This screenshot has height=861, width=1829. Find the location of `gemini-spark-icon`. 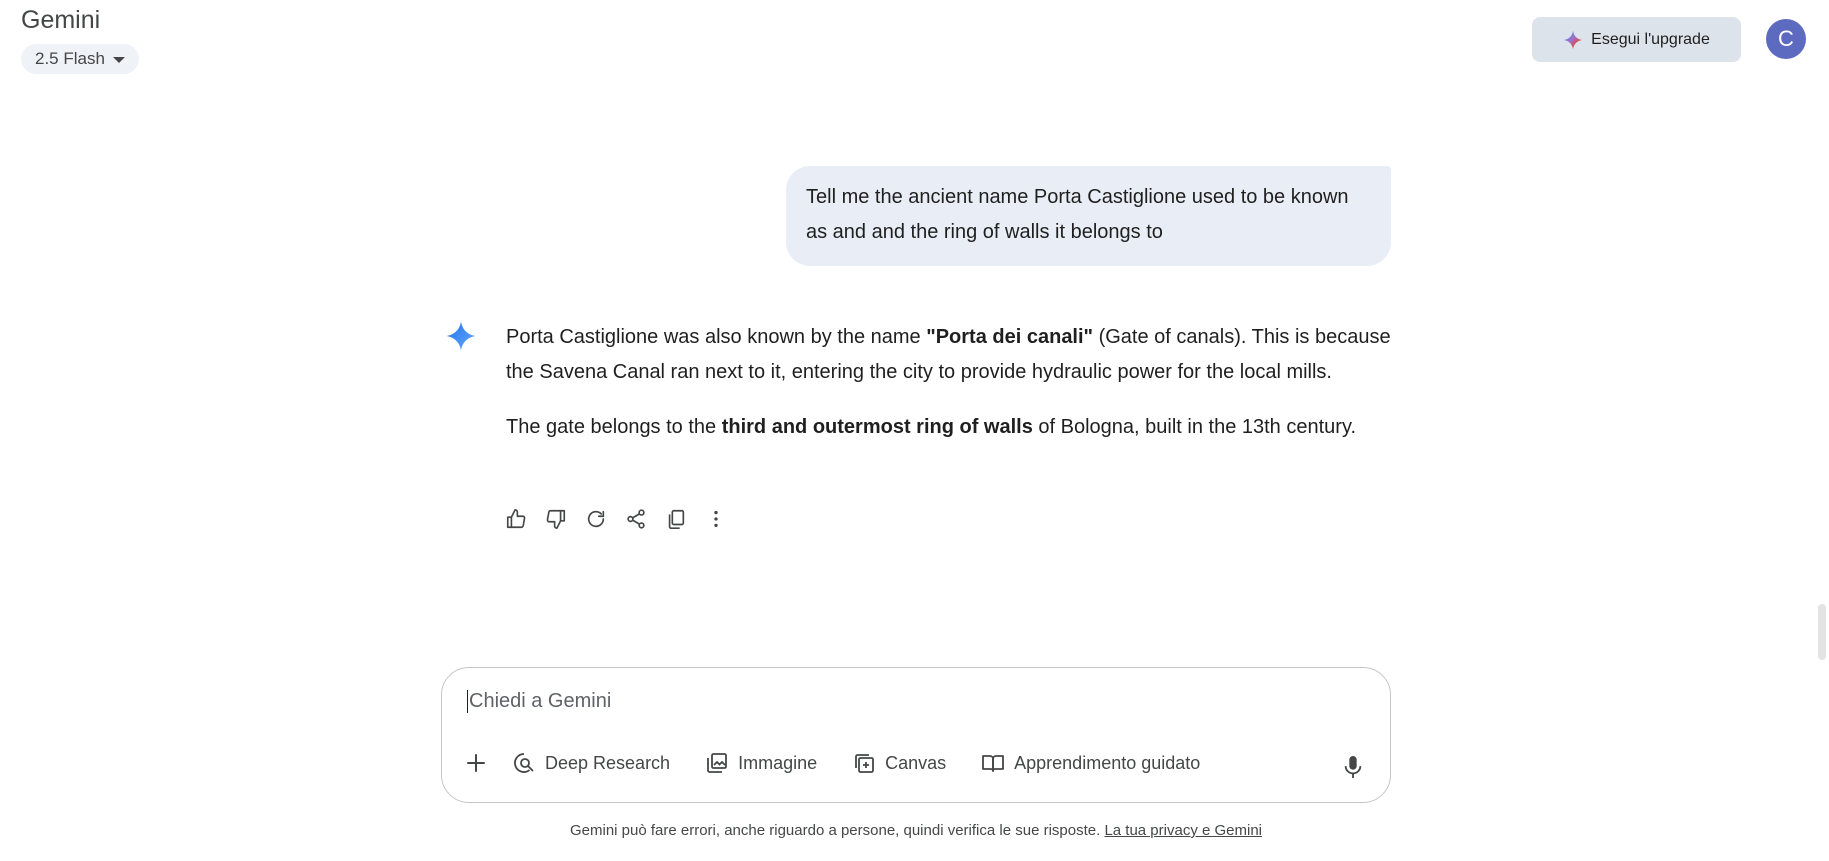

gemini-spark-icon is located at coordinates (461, 336).